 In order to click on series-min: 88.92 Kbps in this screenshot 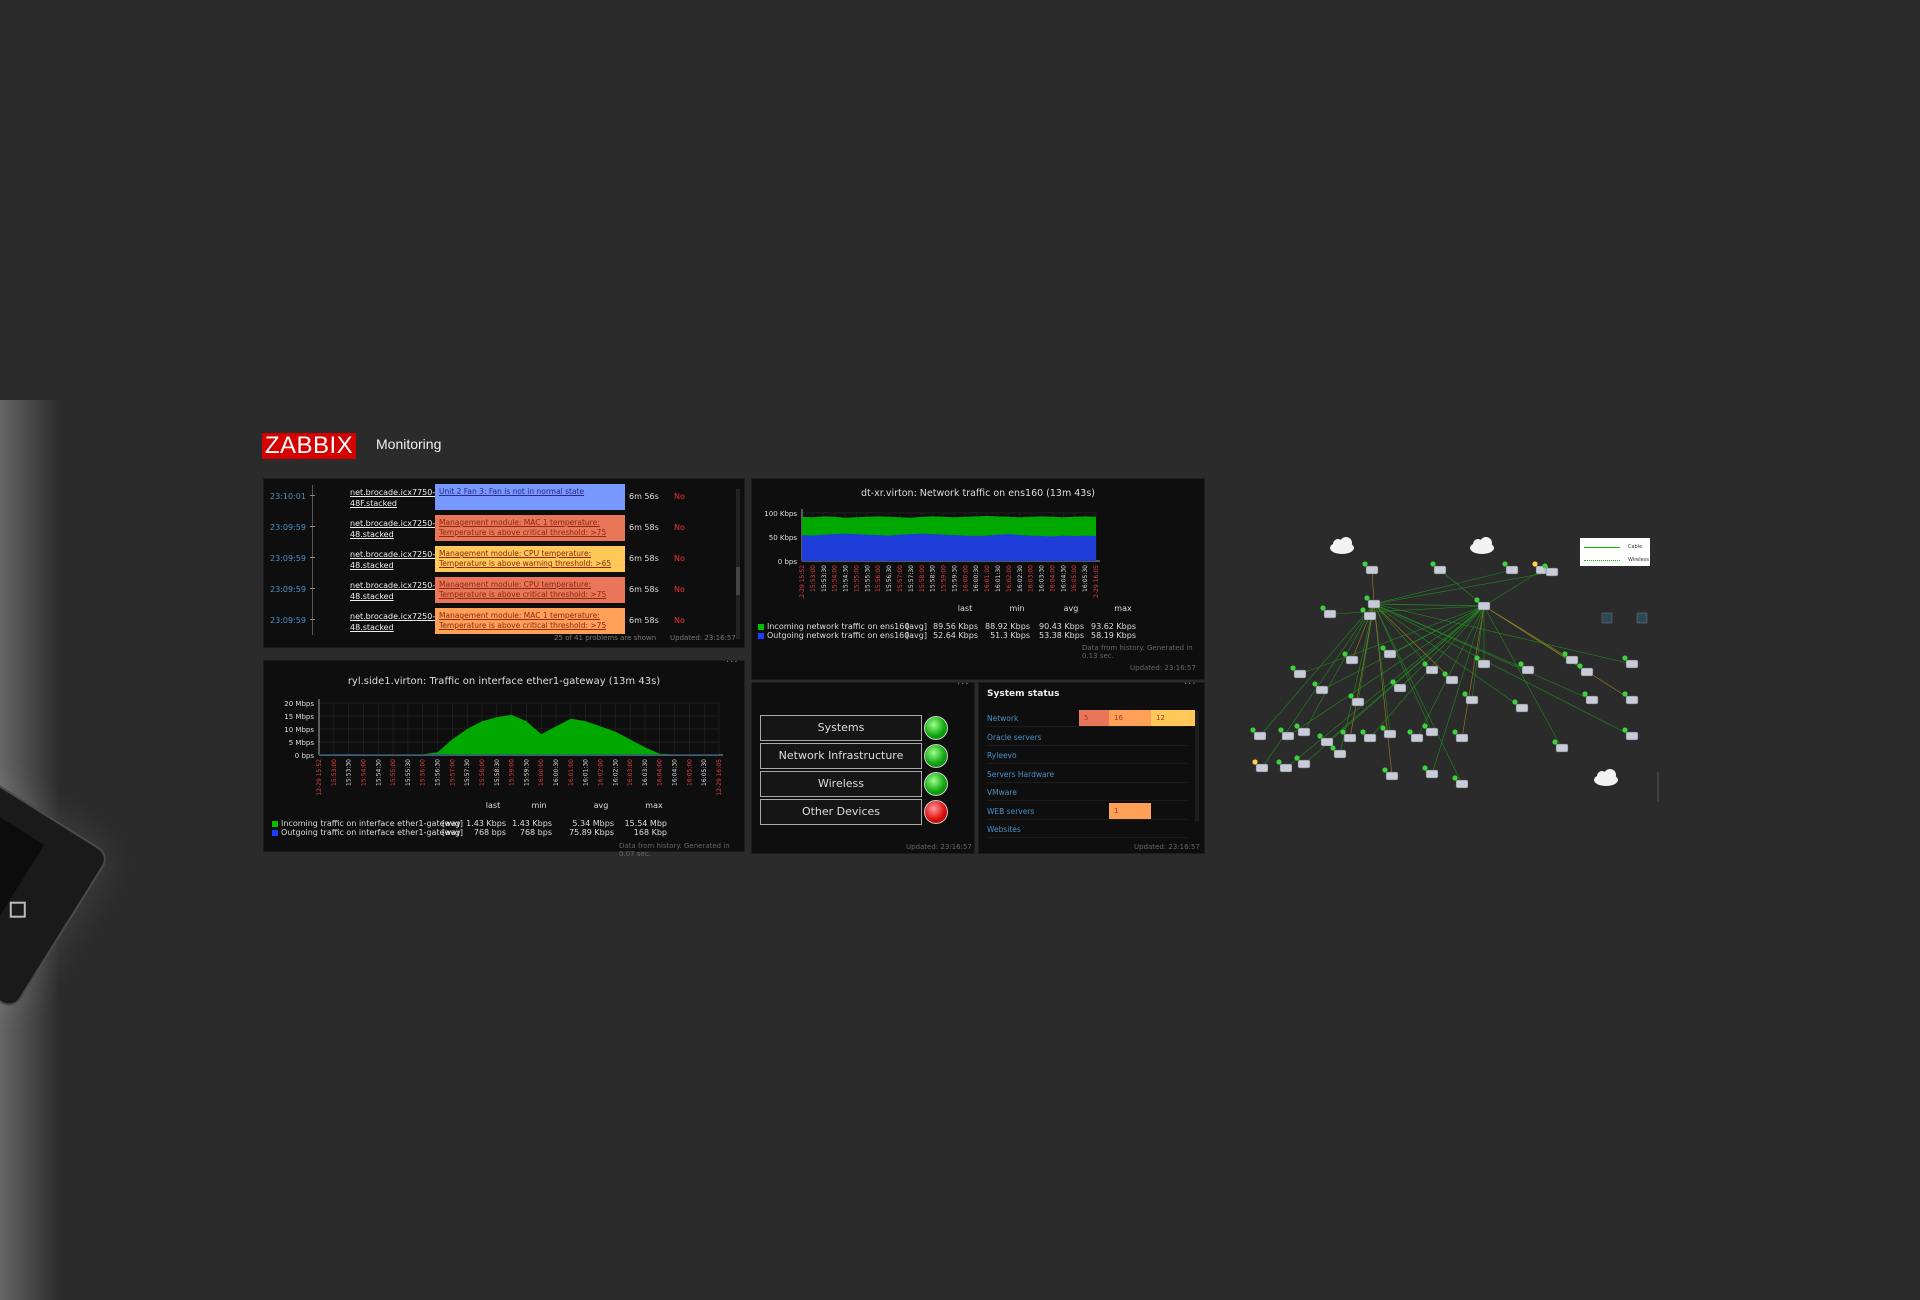, I will do `click(1007, 626)`.